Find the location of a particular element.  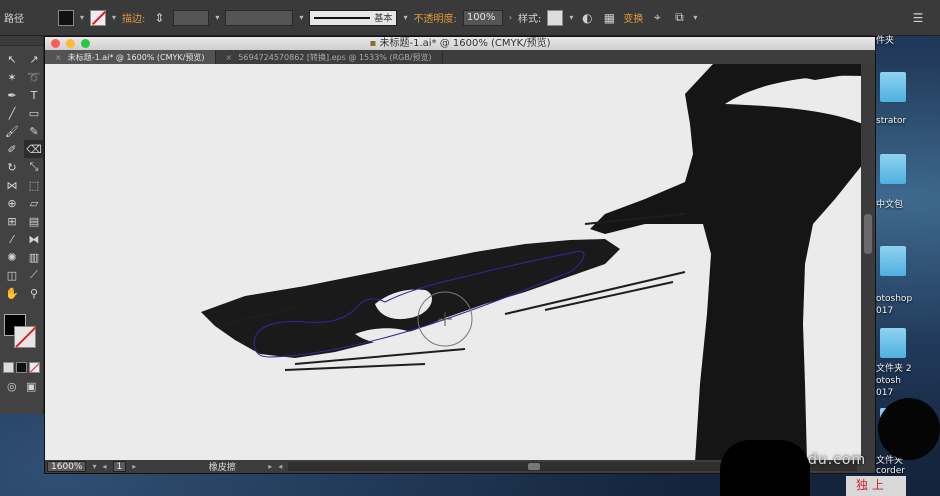

stroke-dropdown-icon: ▾ is located at coordinates (114, 17).